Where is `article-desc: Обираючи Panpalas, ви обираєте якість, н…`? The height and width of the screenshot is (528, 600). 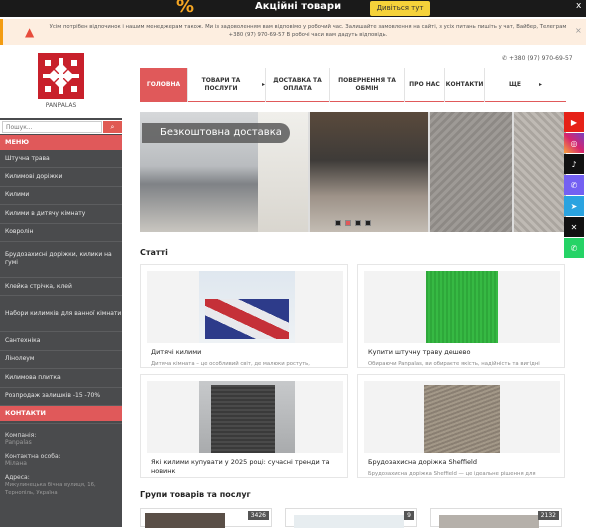 article-desc: Обираючи Panpalas, ви обираєте якість, н… is located at coordinates (454, 364).